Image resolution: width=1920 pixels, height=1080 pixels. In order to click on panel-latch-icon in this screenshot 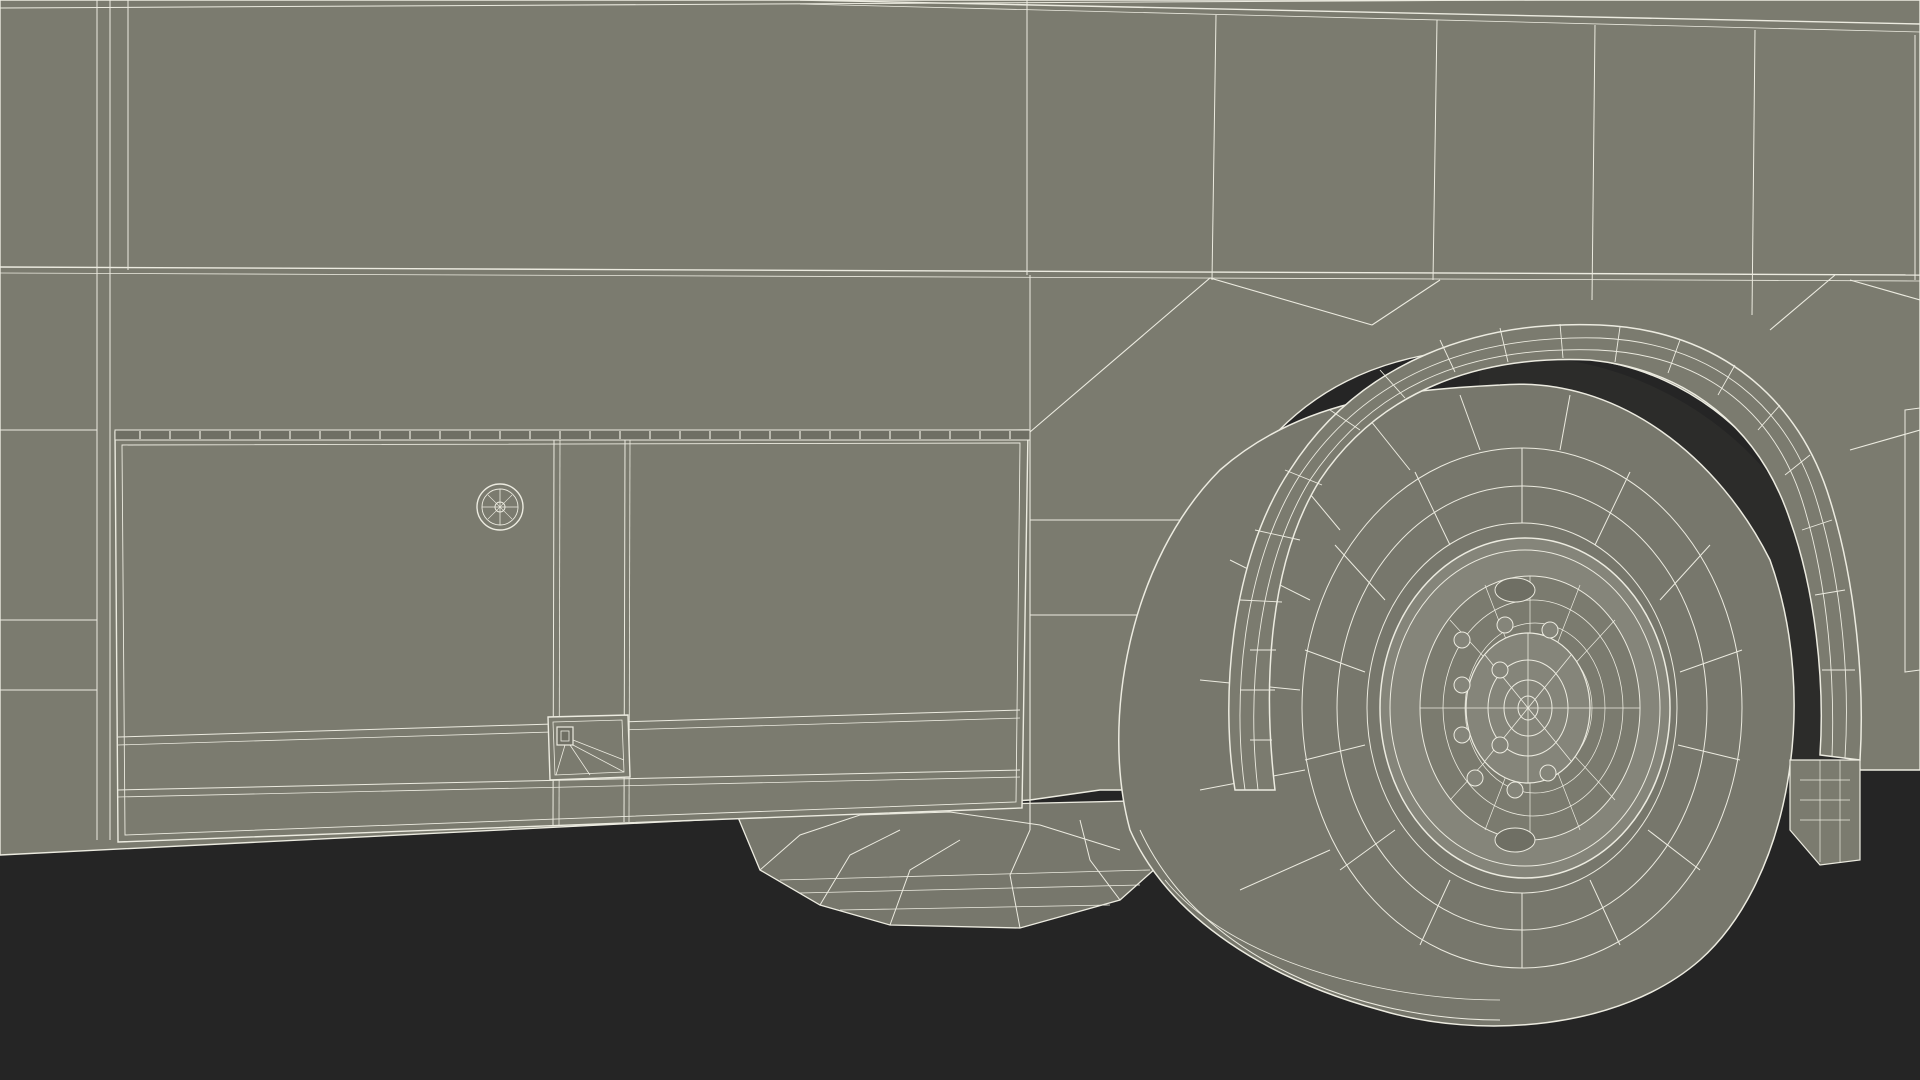, I will do `click(589, 747)`.